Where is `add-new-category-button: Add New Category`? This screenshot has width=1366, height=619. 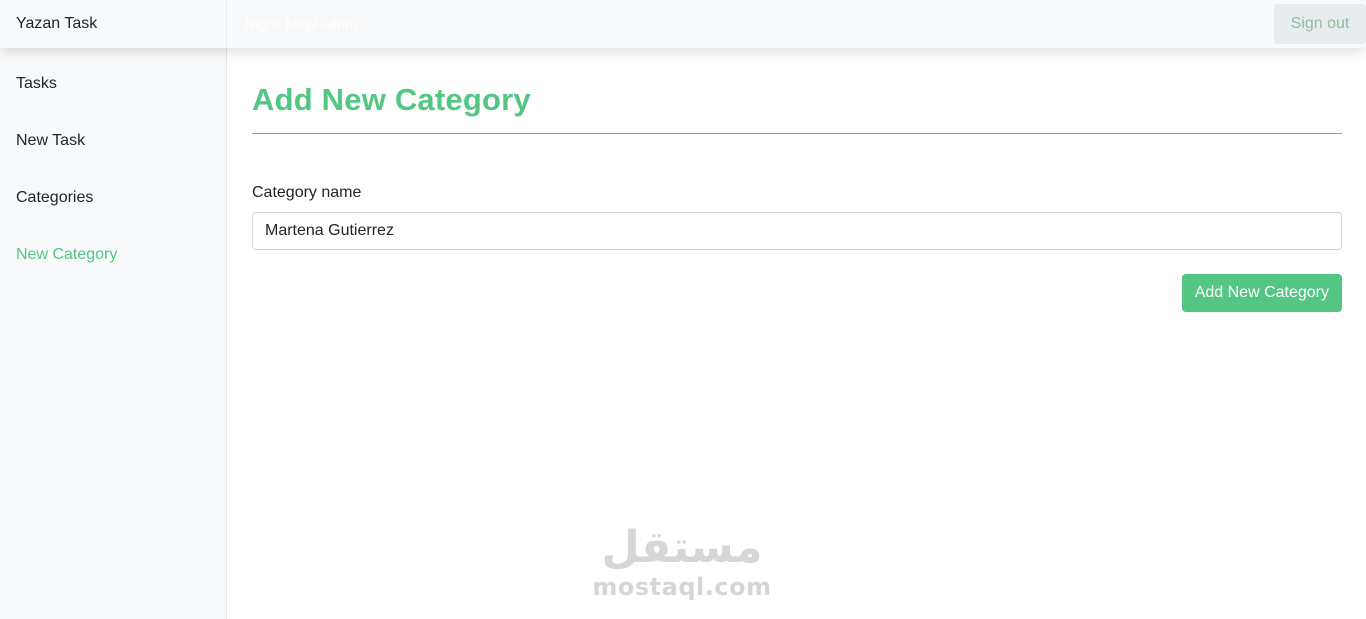 add-new-category-button: Add New Category is located at coordinates (1261, 293).